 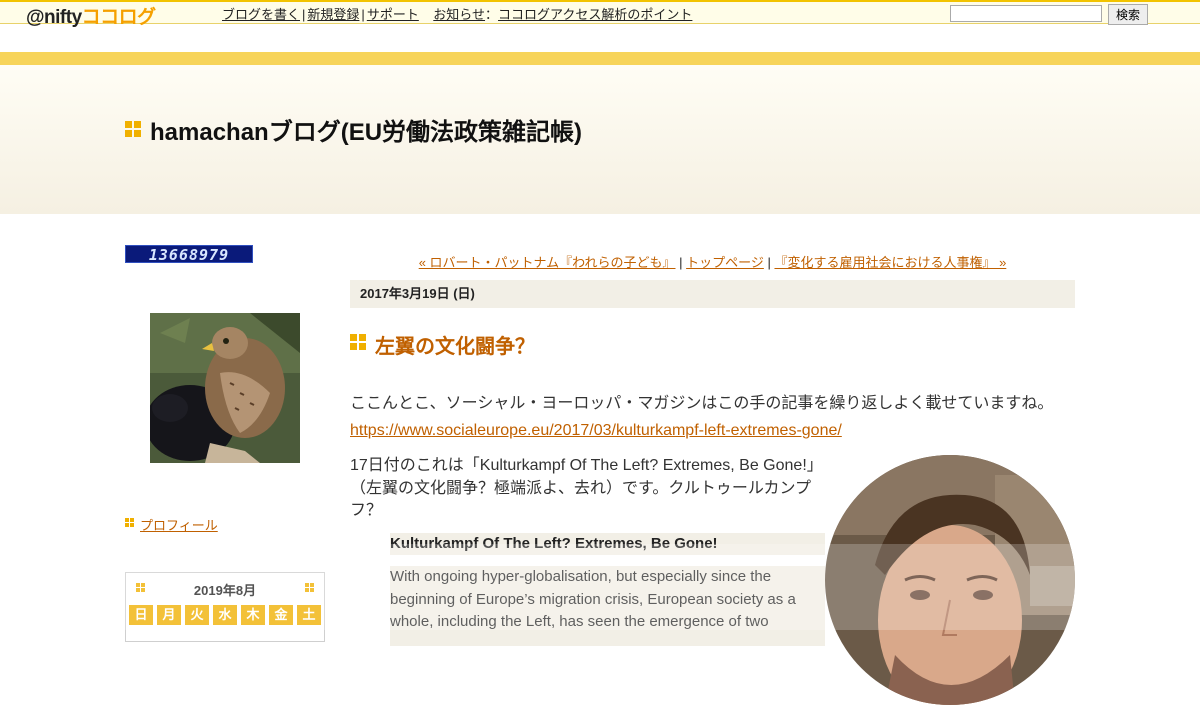 I want to click on profile-square-icon, so click(x=130, y=523).